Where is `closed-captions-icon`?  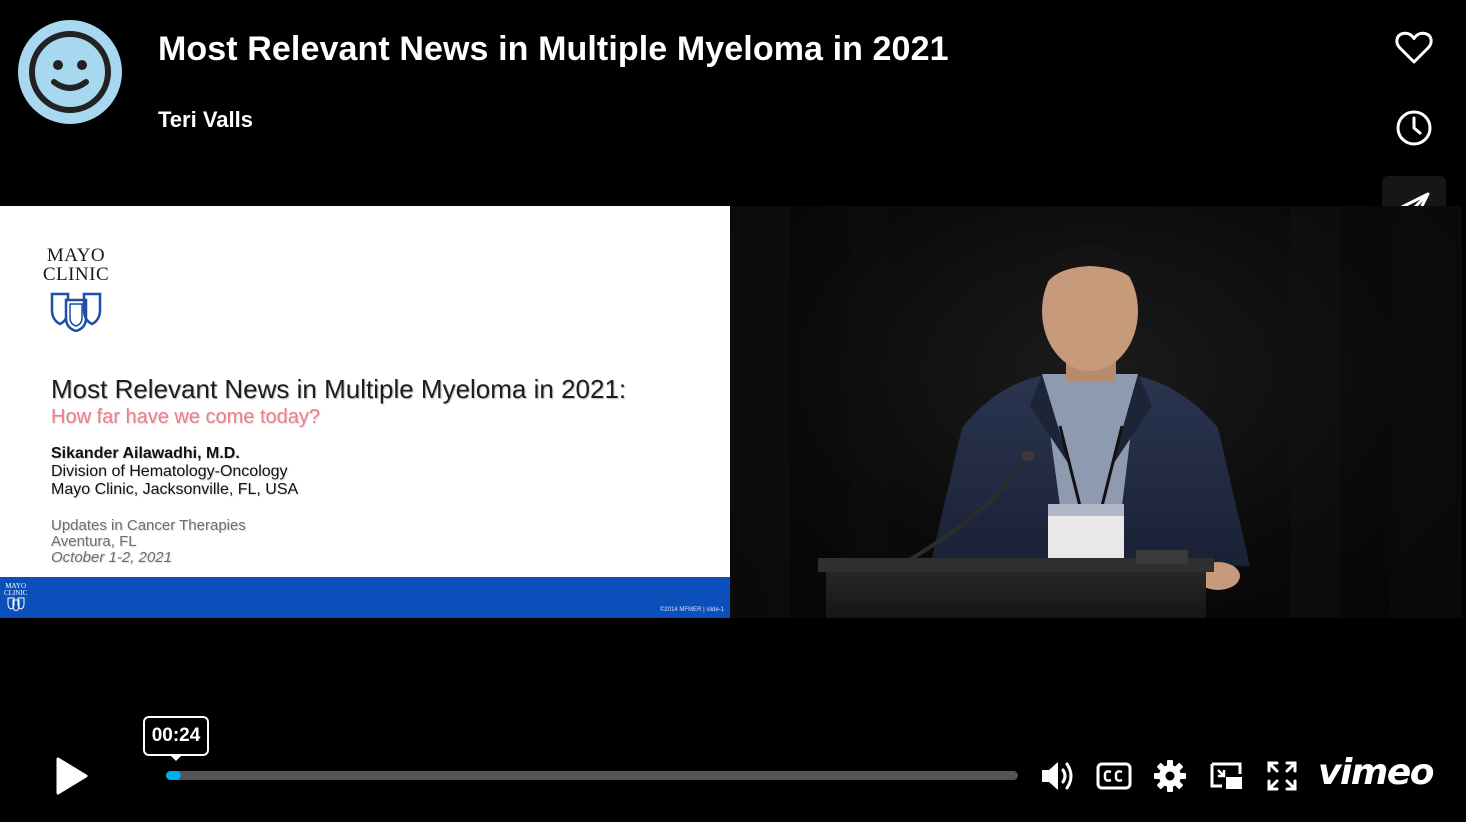 closed-captions-icon is located at coordinates (1114, 776).